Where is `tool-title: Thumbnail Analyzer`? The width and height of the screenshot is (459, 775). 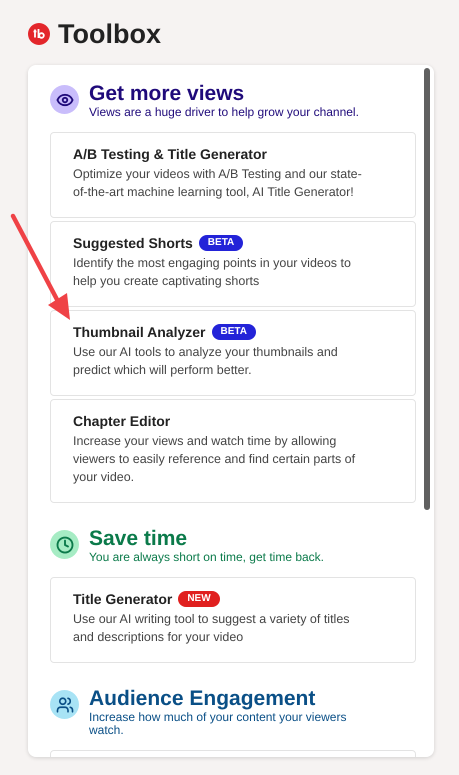 tool-title: Thumbnail Analyzer is located at coordinates (139, 332).